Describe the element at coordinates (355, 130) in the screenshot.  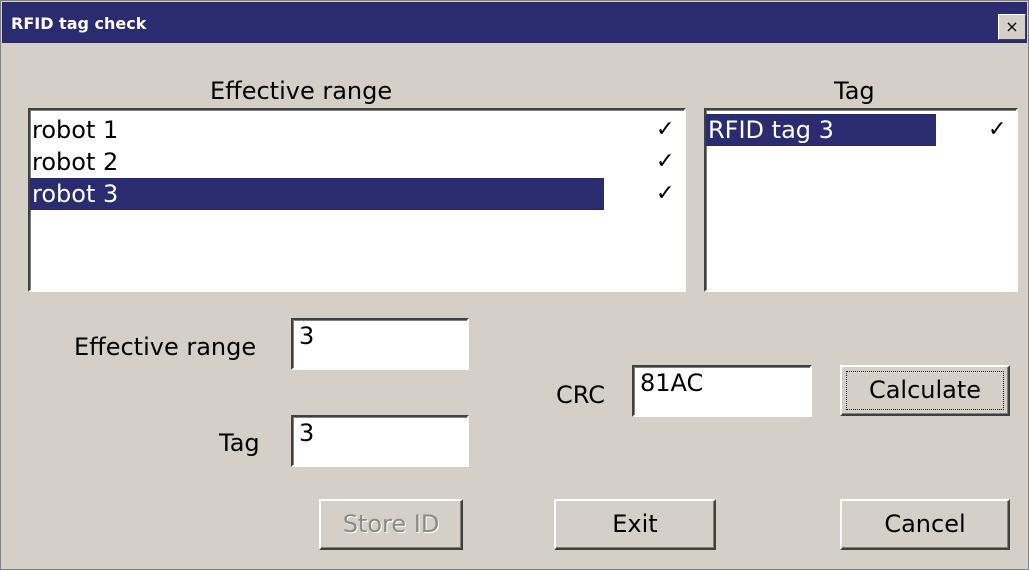
I see `list-item-robot-1: robot 1 ✓` at that location.